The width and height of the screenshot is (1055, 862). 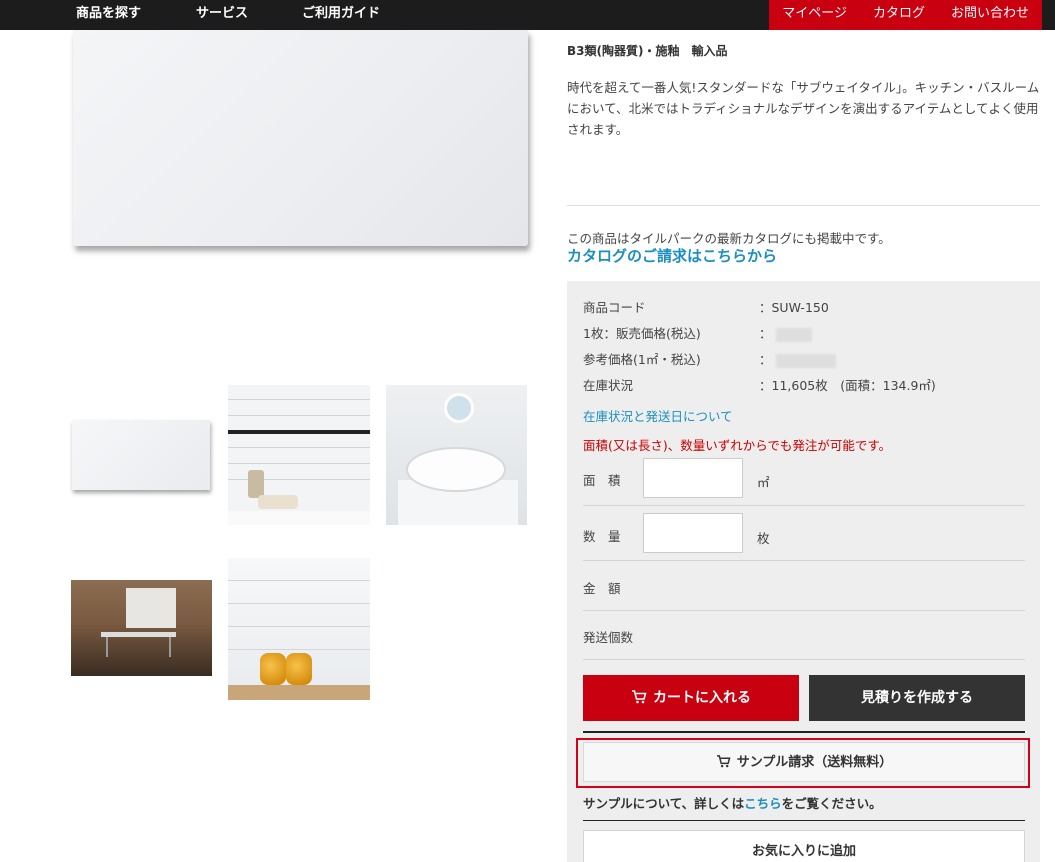 What do you see at coordinates (804, 846) in the screenshot?
I see `add-to-favorites-button: お気に入りに追加` at bounding box center [804, 846].